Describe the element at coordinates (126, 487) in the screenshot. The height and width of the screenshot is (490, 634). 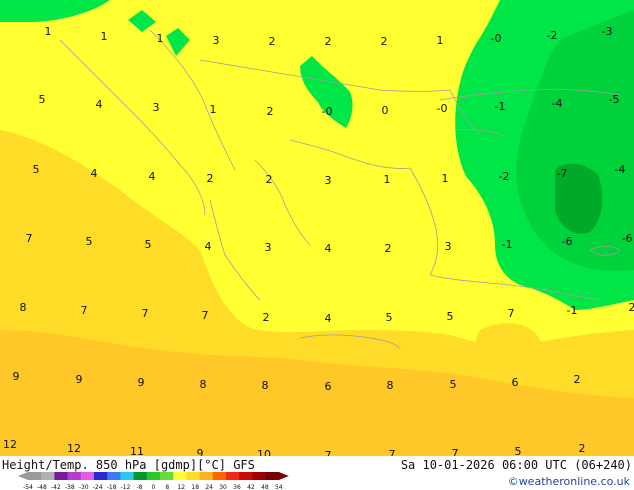
I see `colorbar-tick-label: -12` at that location.